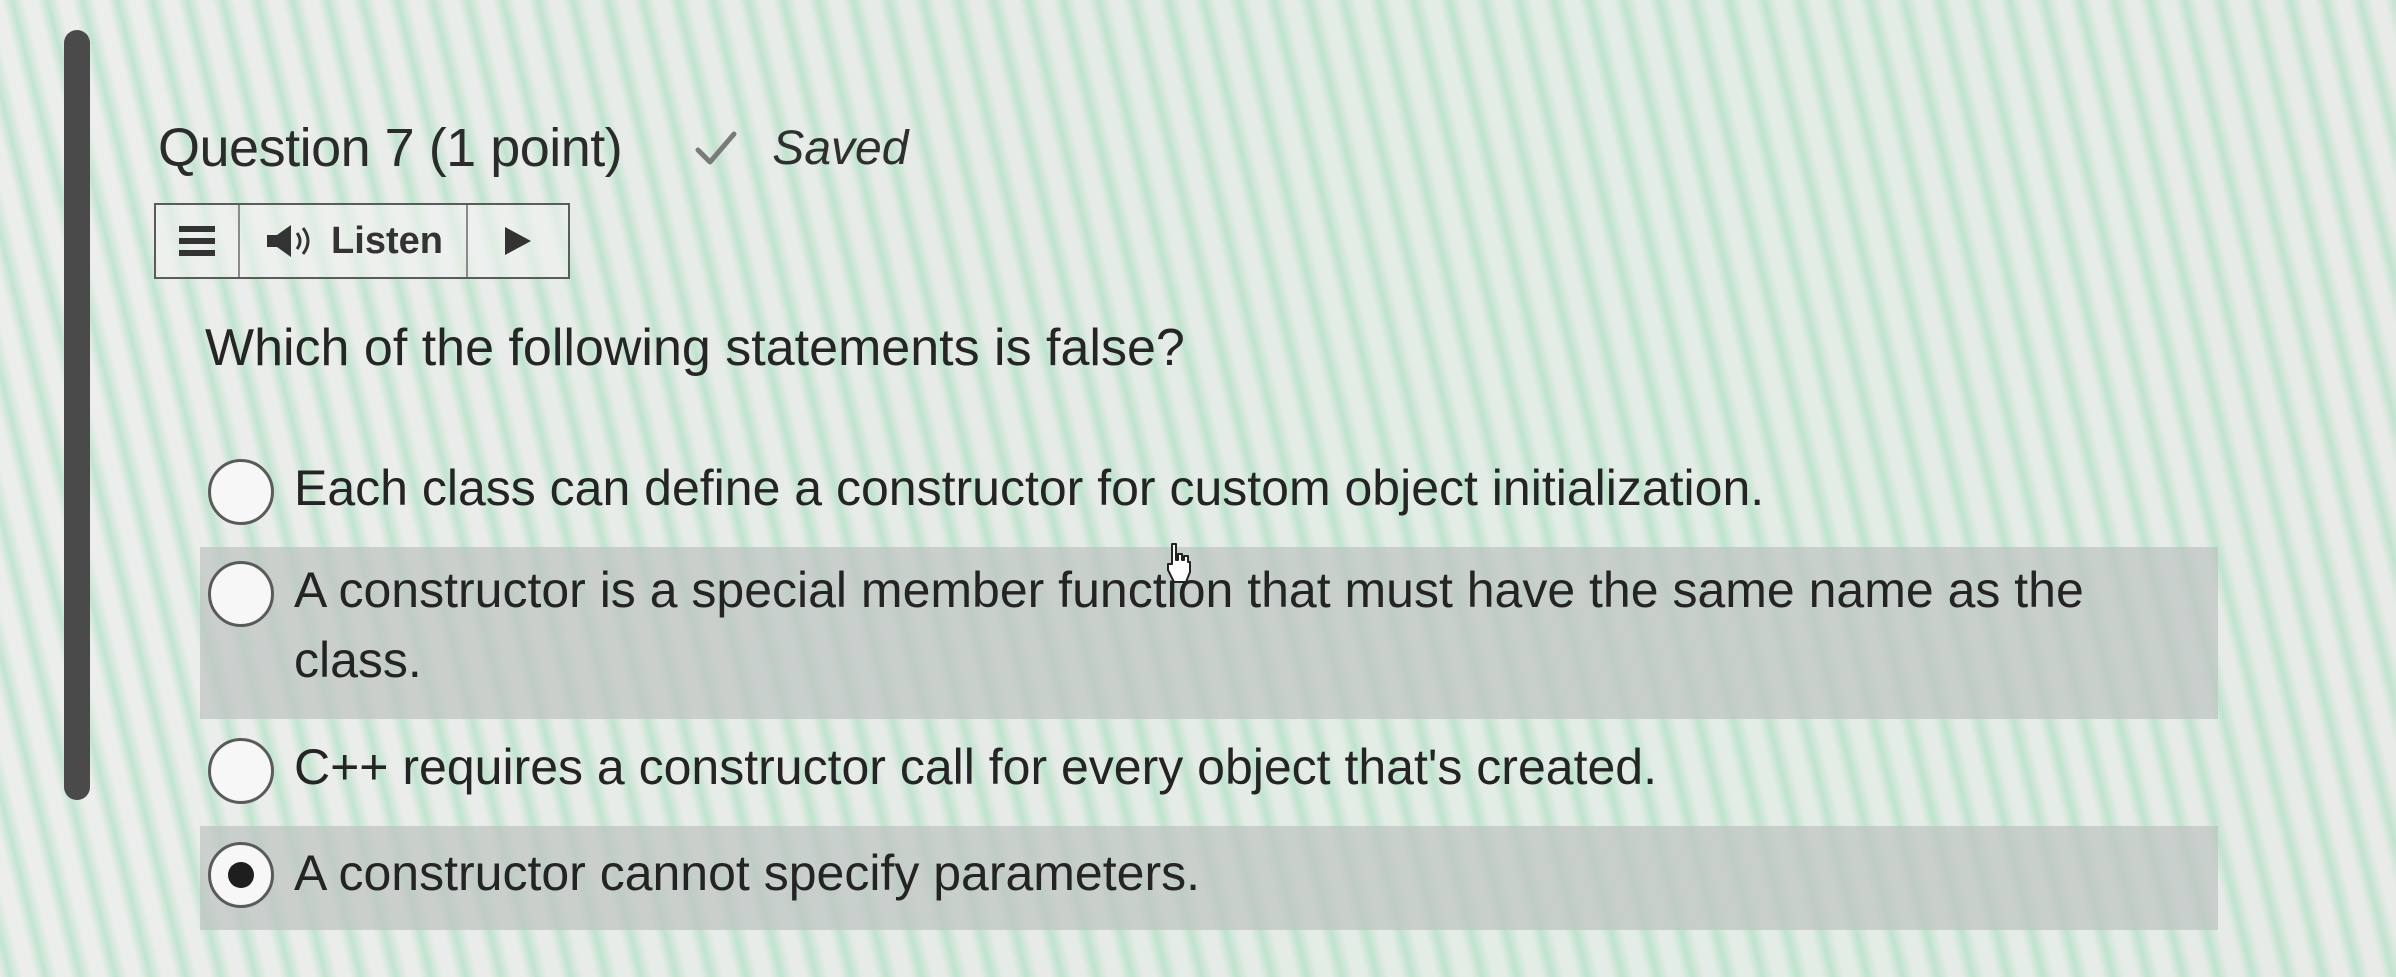  I want to click on question-header: Question 7 (1 point) Saved, so click(533, 148).